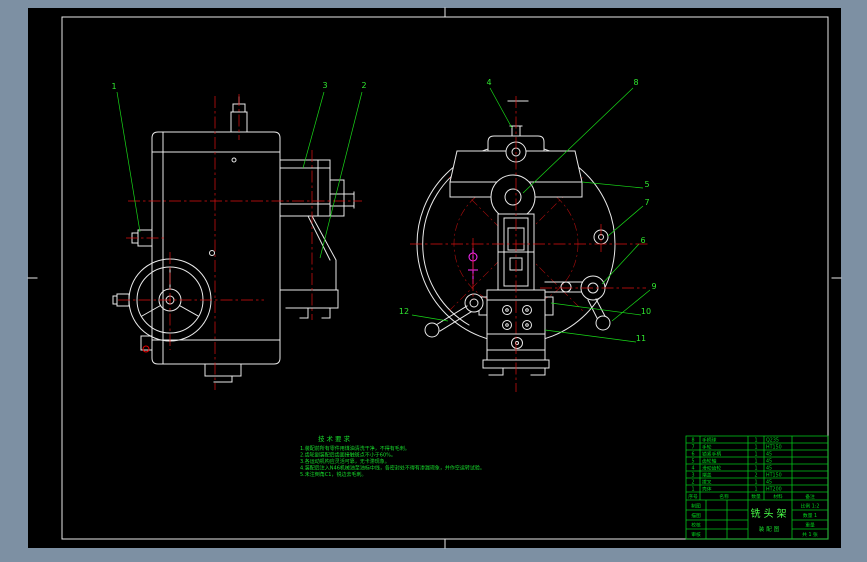  What do you see at coordinates (696, 515) in the screenshot?
I see `sign-row-label: 描图` at bounding box center [696, 515].